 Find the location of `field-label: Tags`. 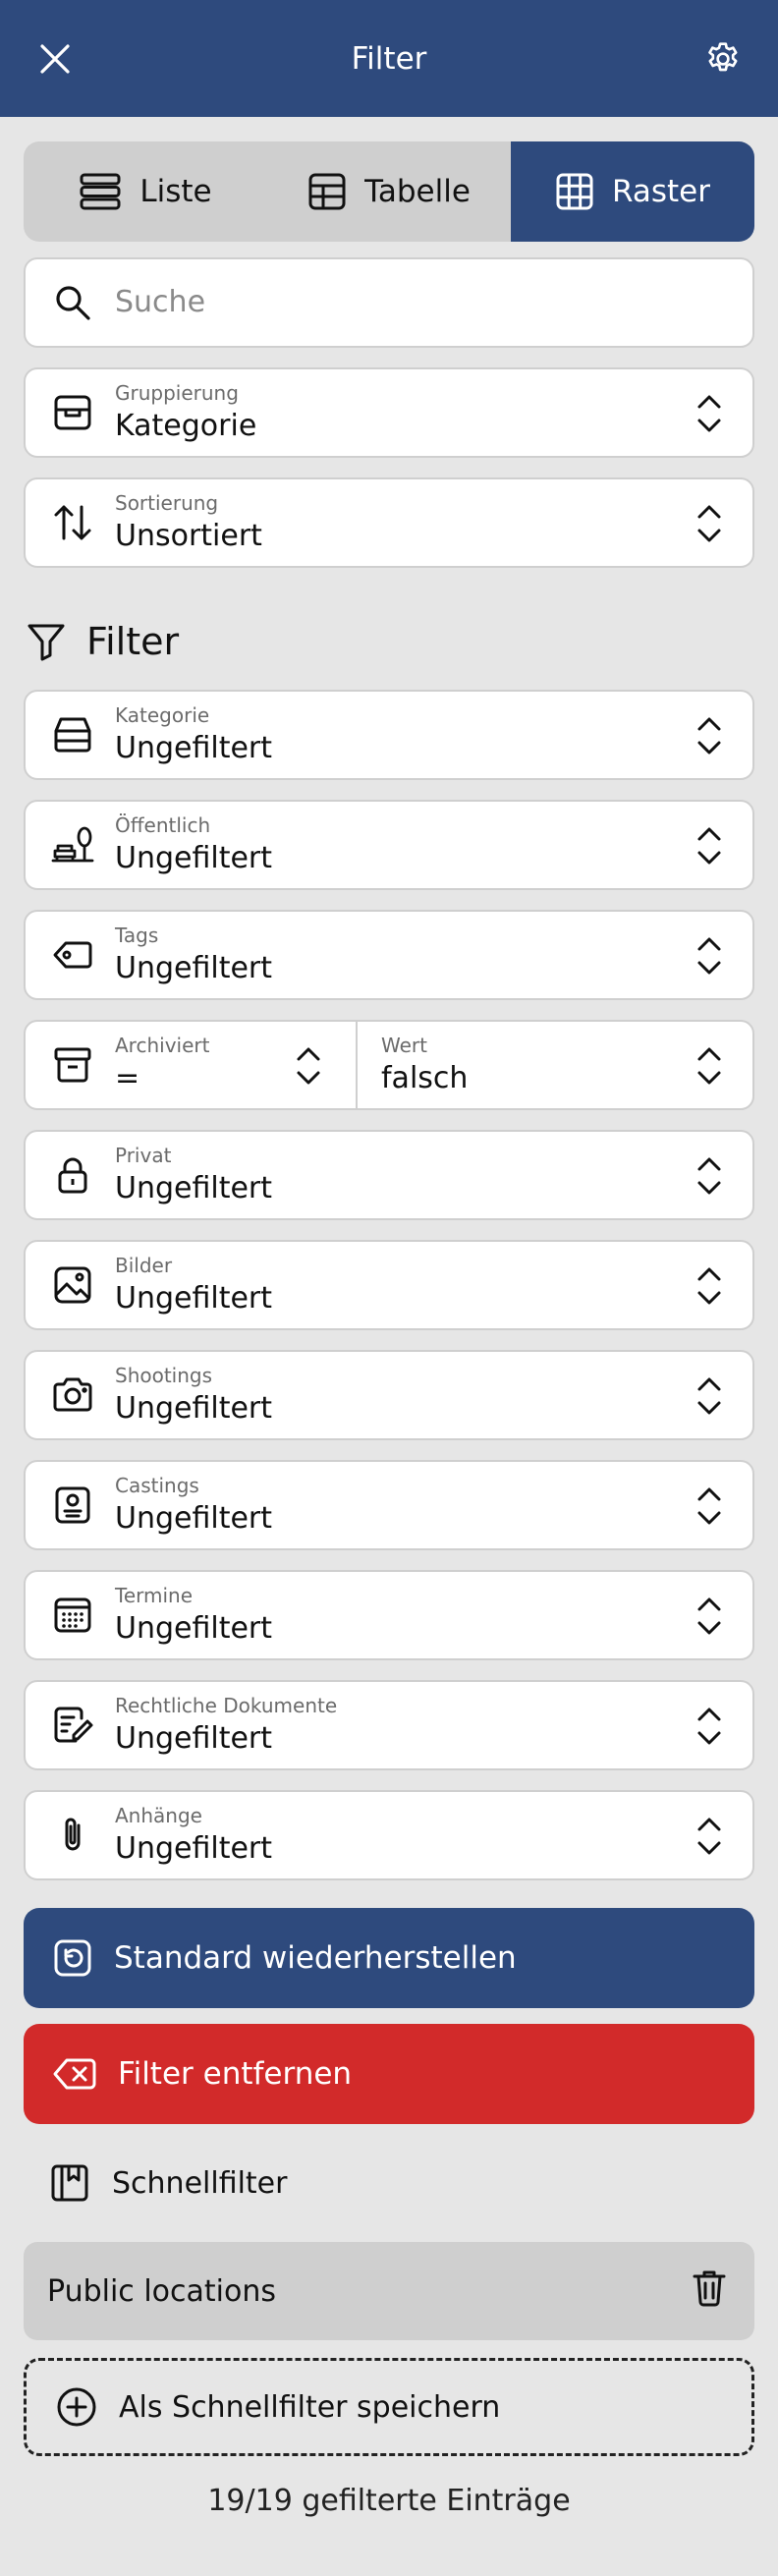

field-label: Tags is located at coordinates (137, 935).